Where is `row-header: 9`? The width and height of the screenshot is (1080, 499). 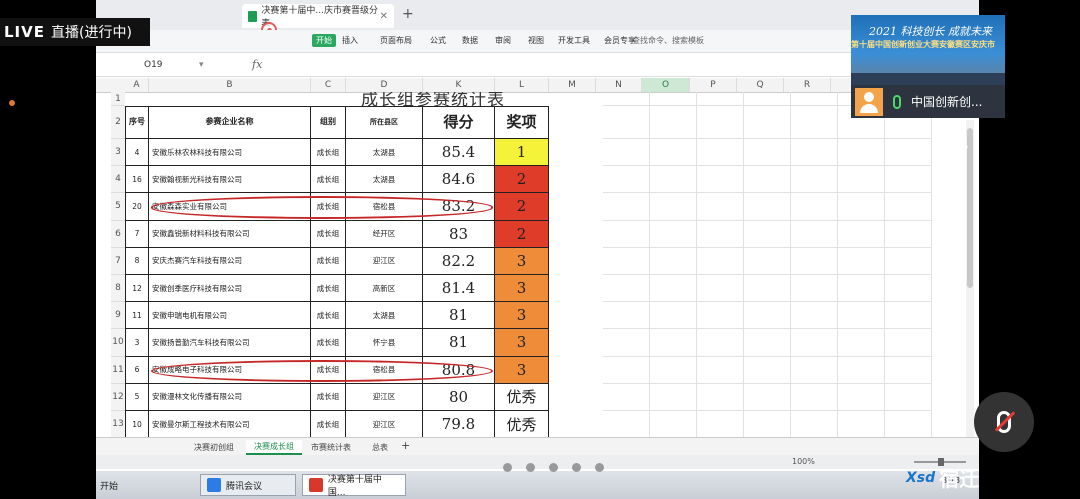
row-header: 9 is located at coordinates (118, 316).